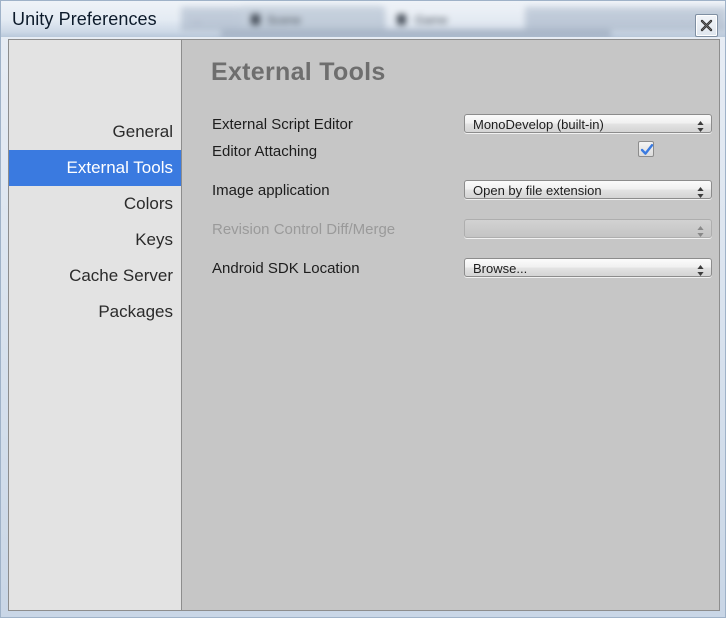  I want to click on sidebar-item-colors: Colors, so click(95, 204).